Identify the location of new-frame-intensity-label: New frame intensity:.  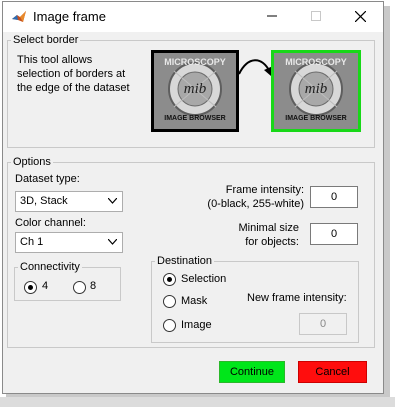
(297, 298).